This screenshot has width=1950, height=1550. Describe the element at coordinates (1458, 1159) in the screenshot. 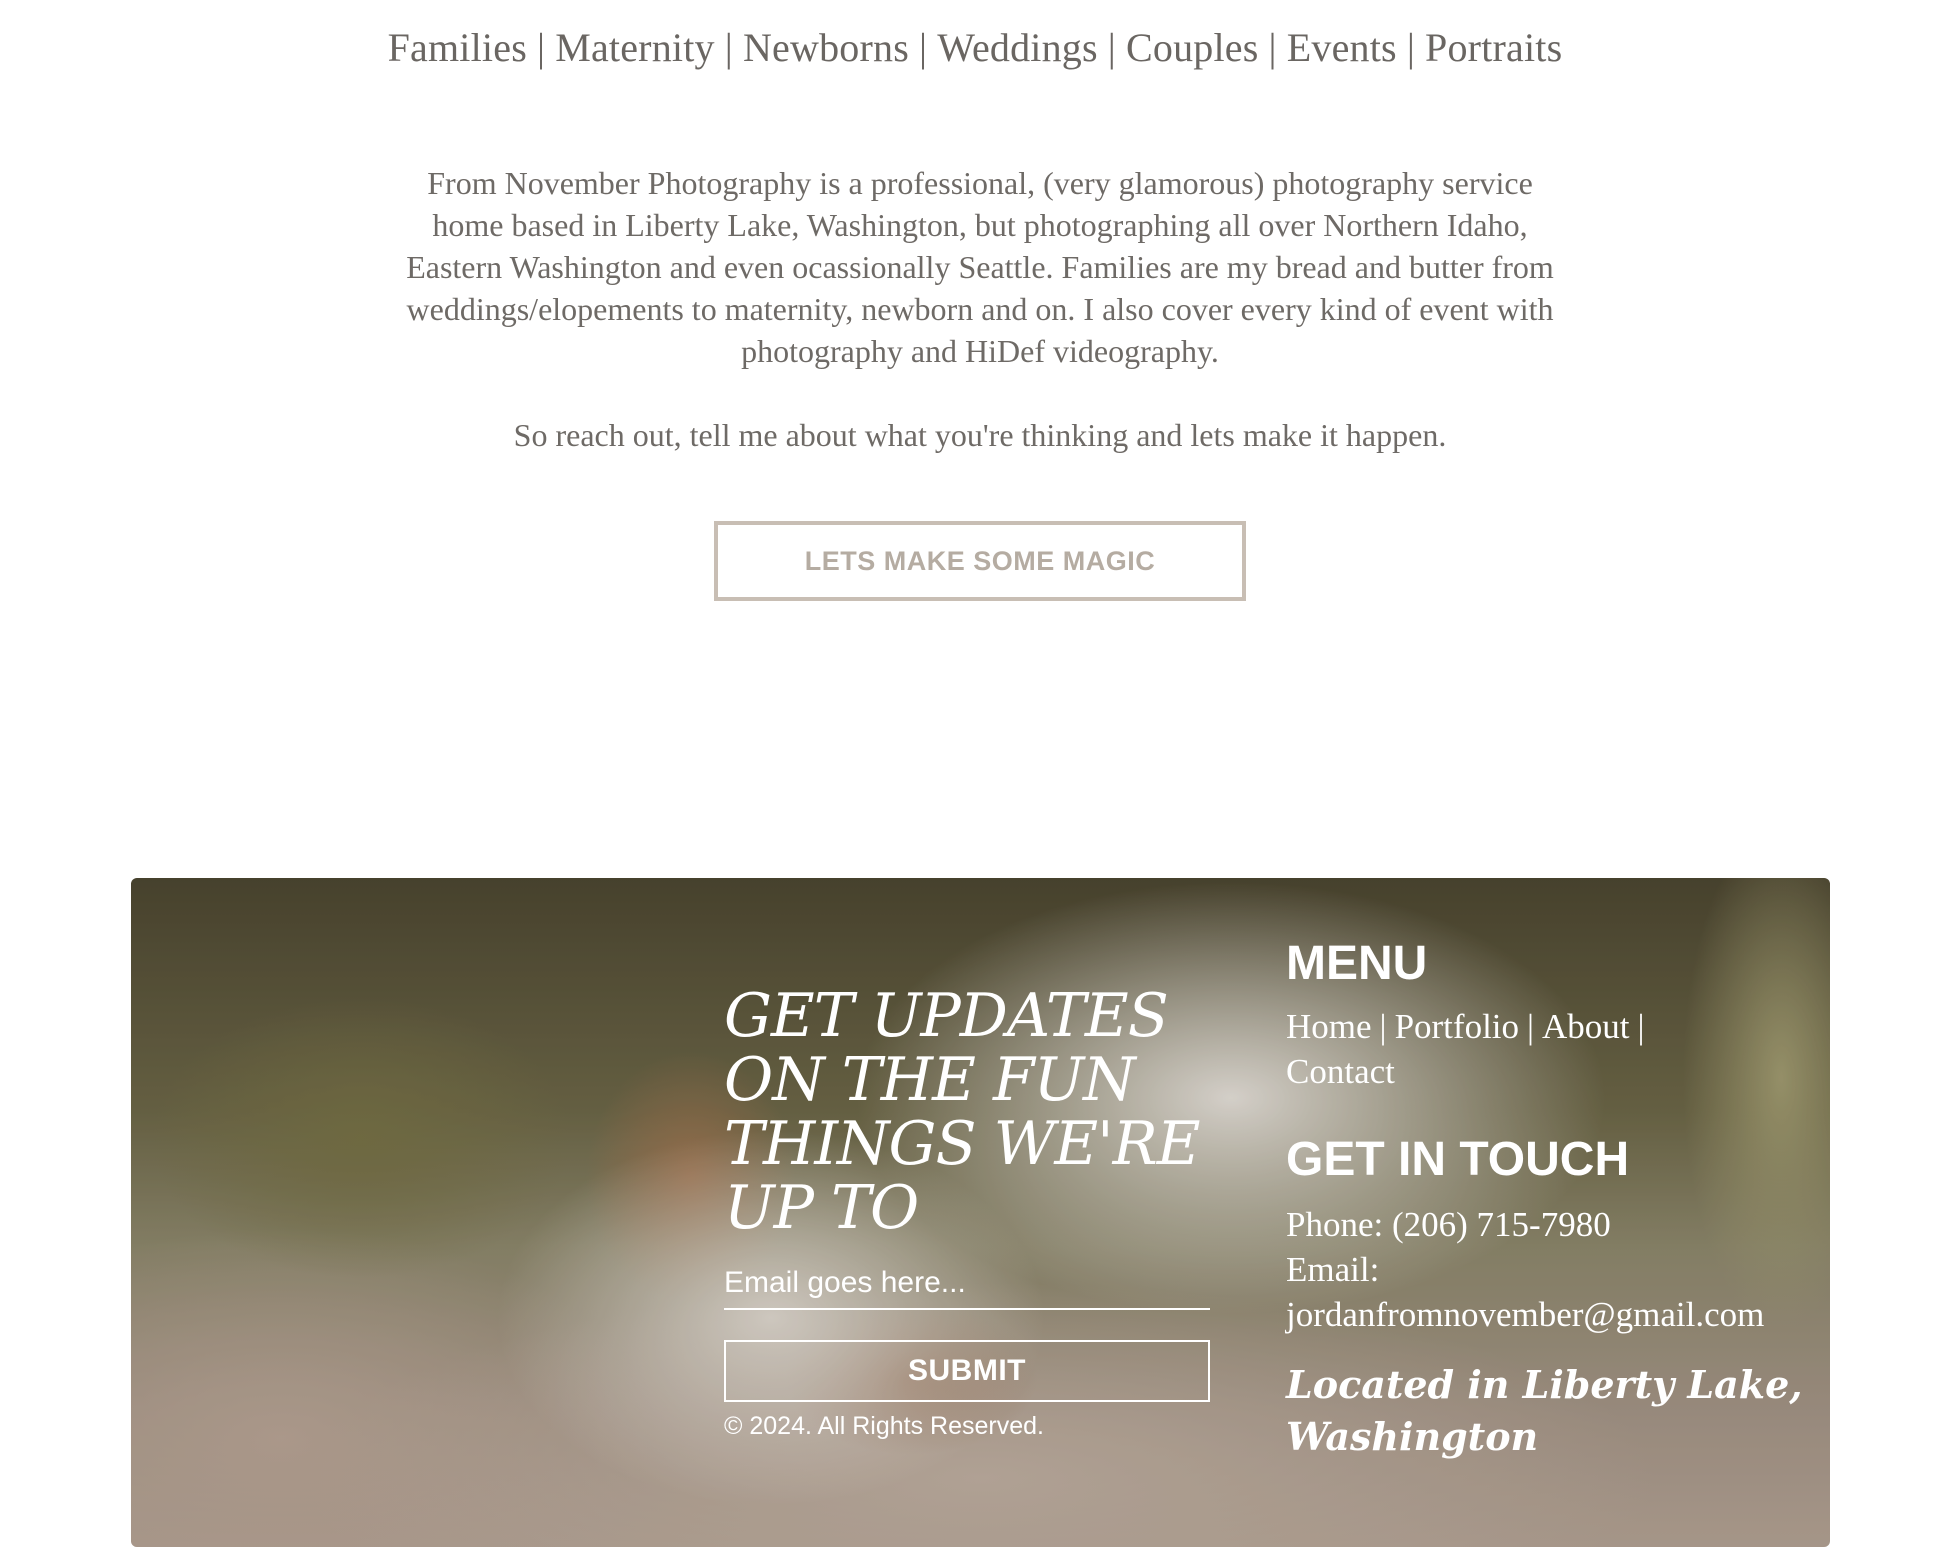

I see `get-in-touch-heading: GET IN TOUCH` at that location.